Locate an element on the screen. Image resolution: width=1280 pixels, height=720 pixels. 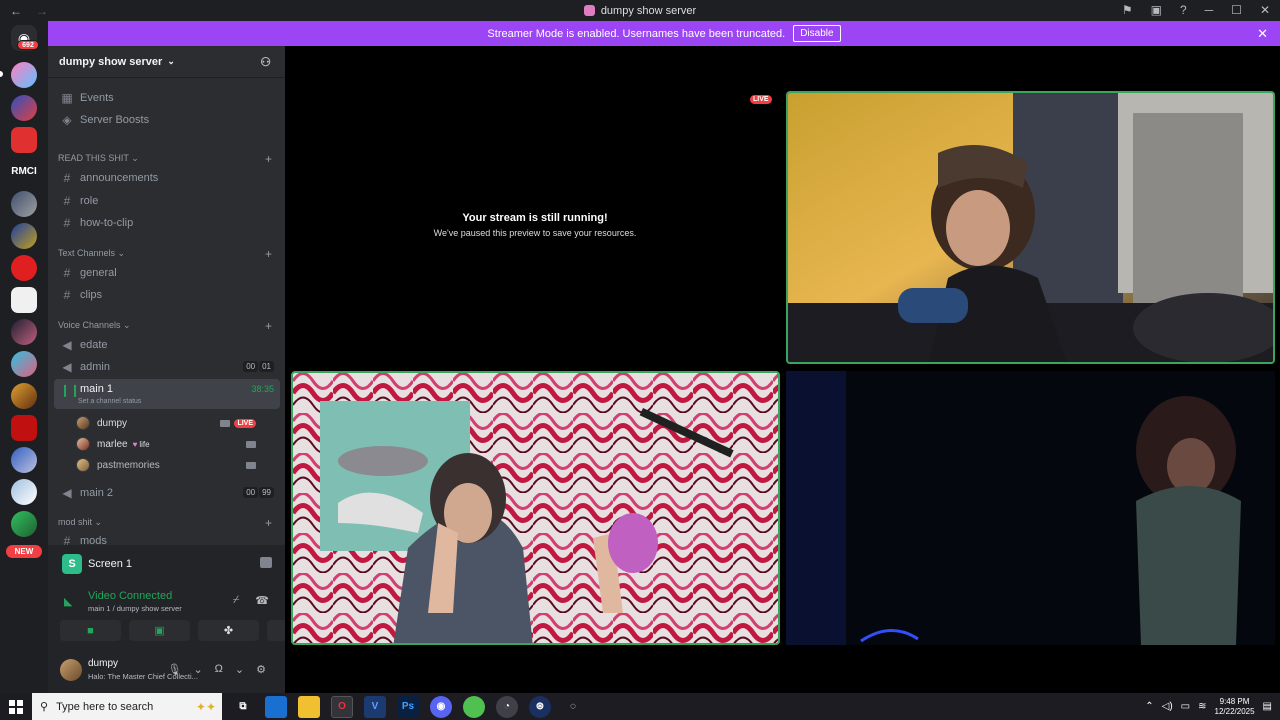
volume-icon: ◁) is located at coordinates (1167, 706).